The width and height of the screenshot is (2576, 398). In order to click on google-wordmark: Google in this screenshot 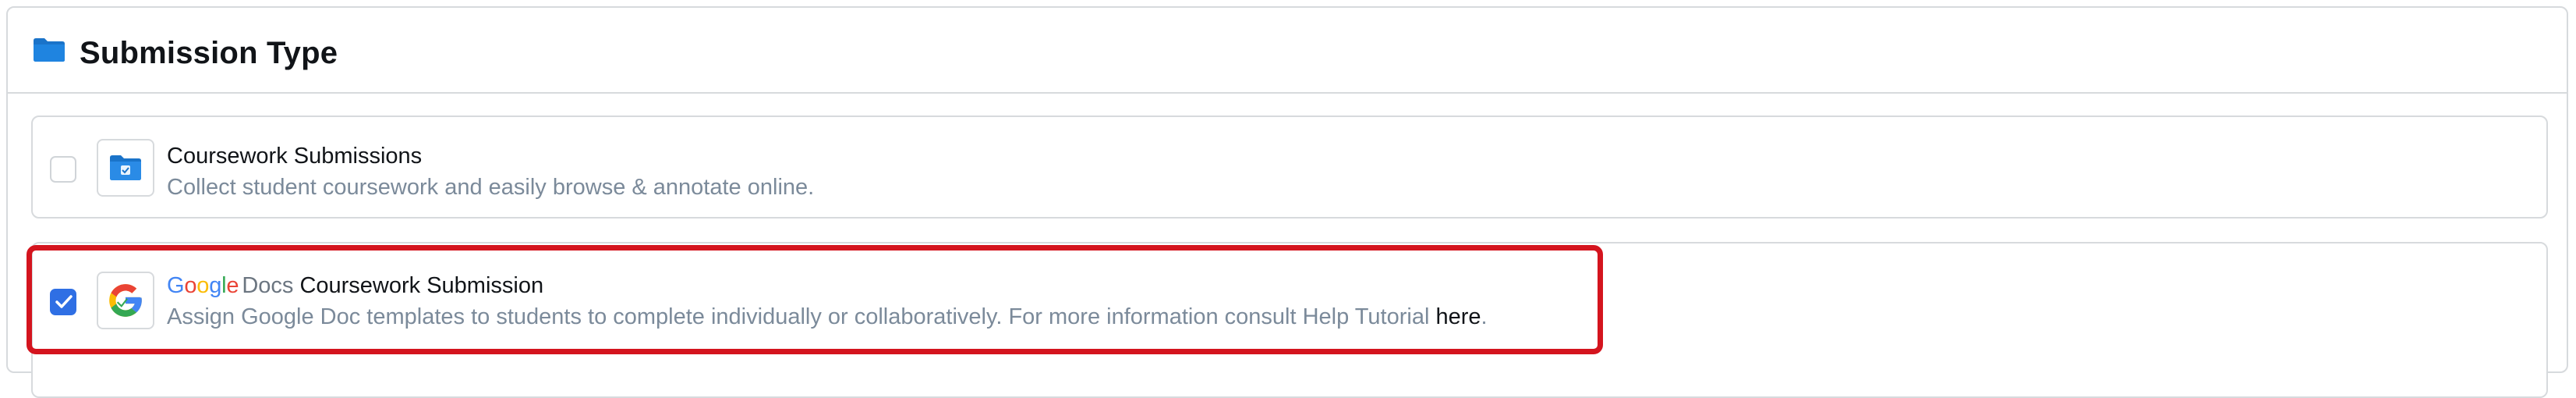, I will do `click(203, 286)`.